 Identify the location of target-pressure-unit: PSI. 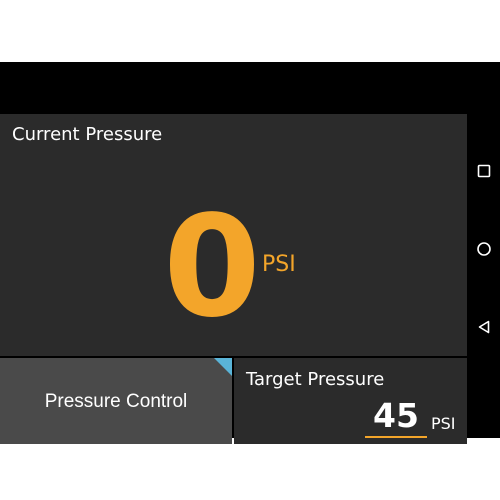
(443, 423).